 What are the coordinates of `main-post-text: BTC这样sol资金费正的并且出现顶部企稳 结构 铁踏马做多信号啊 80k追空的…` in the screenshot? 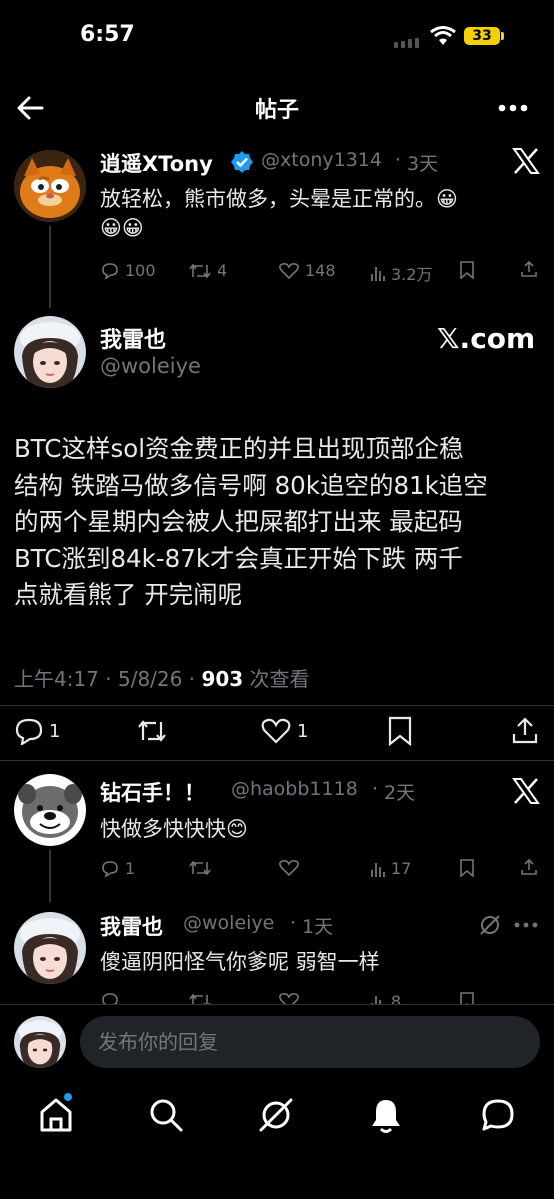 It's located at (279, 522).